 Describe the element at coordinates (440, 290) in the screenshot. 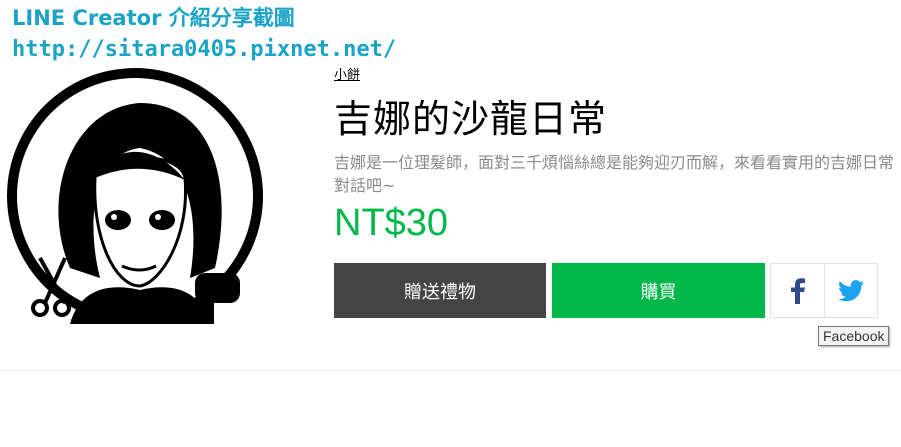

I see `gift-button: 贈送禮物` at that location.